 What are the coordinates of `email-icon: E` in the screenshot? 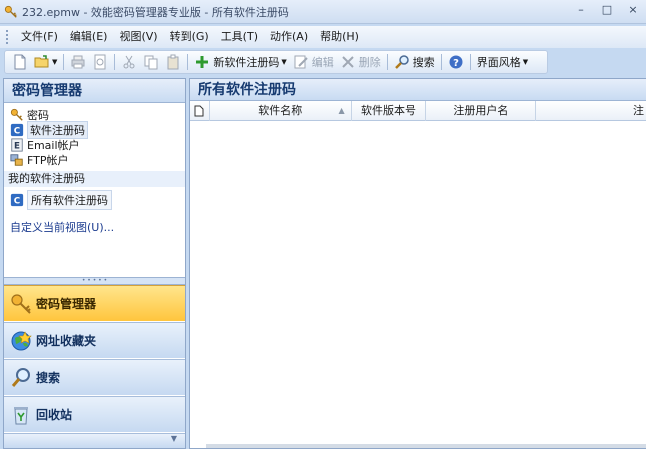 It's located at (17, 144).